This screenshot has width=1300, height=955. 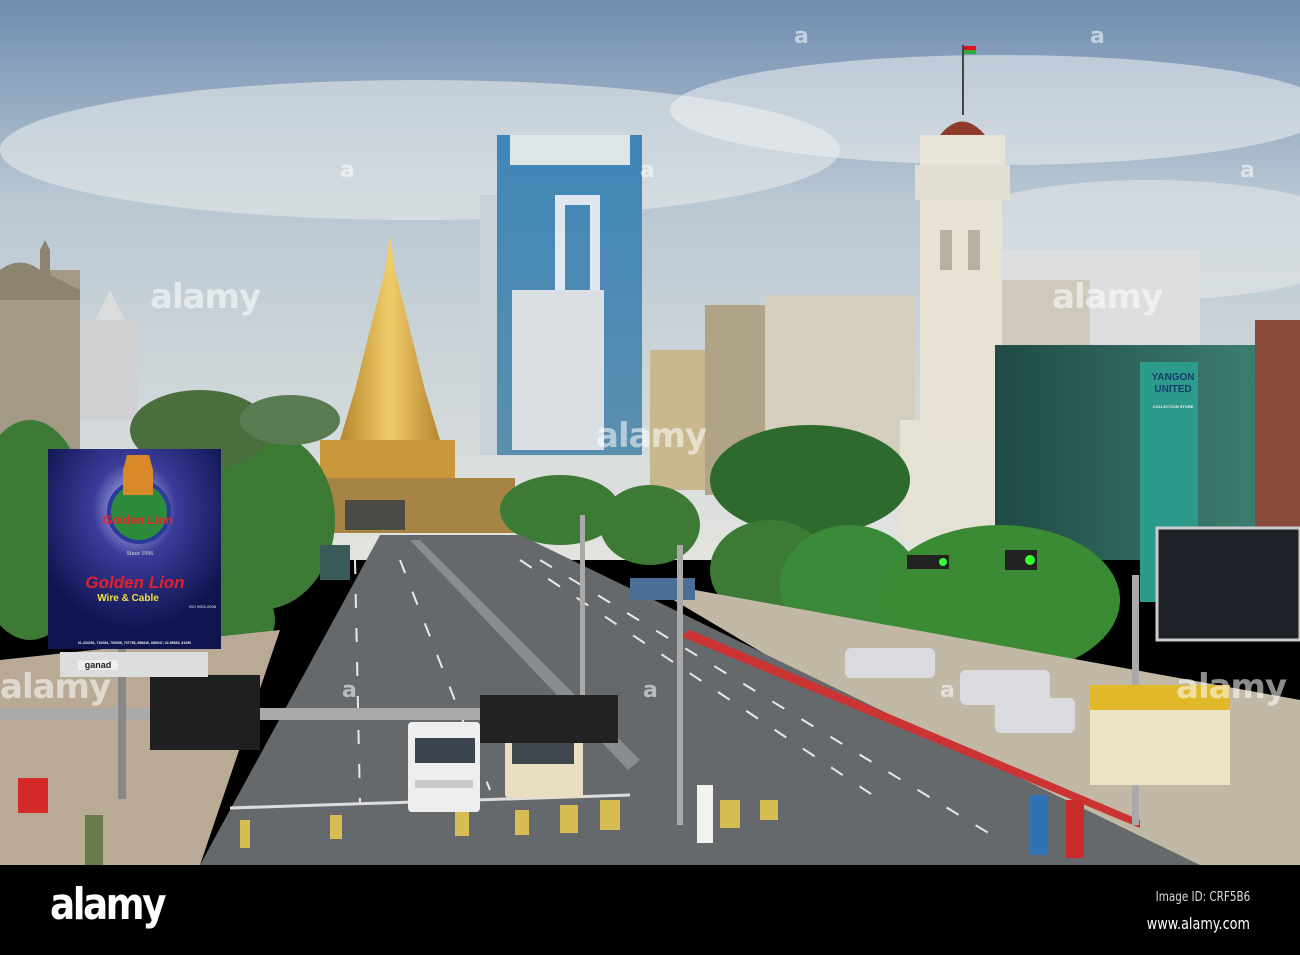 I want to click on yangon-united-subtitle: COLLECTION STORE, so click(x=1173, y=406).